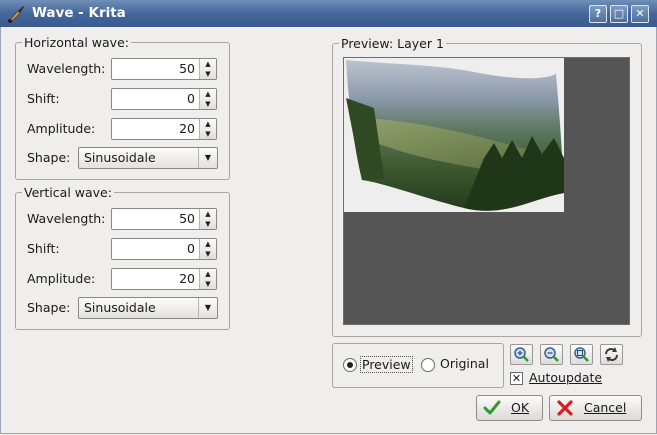 The width and height of the screenshot is (657, 435). I want to click on zoom-out-button, so click(551, 354).